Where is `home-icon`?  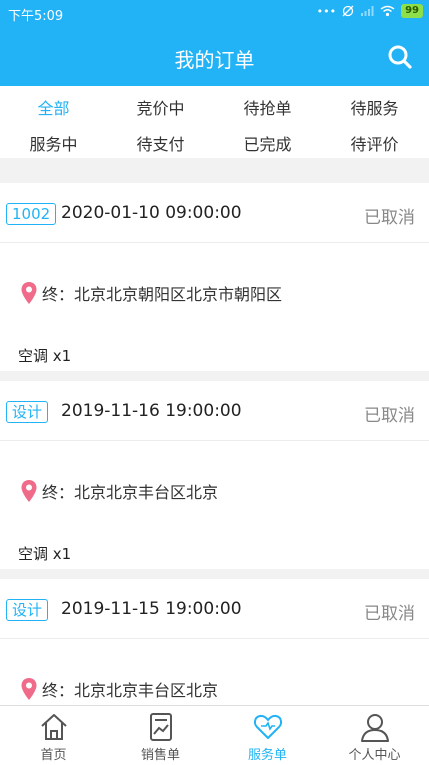 home-icon is located at coordinates (54, 727).